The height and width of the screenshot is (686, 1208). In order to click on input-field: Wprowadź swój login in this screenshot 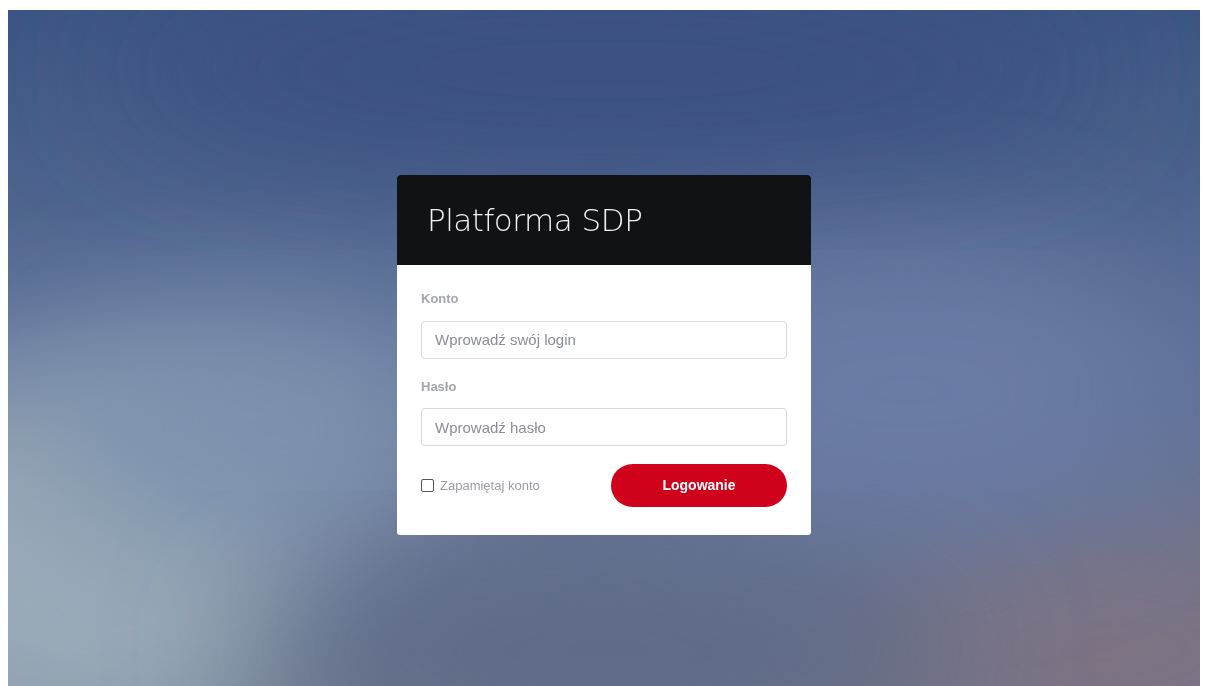, I will do `click(604, 339)`.